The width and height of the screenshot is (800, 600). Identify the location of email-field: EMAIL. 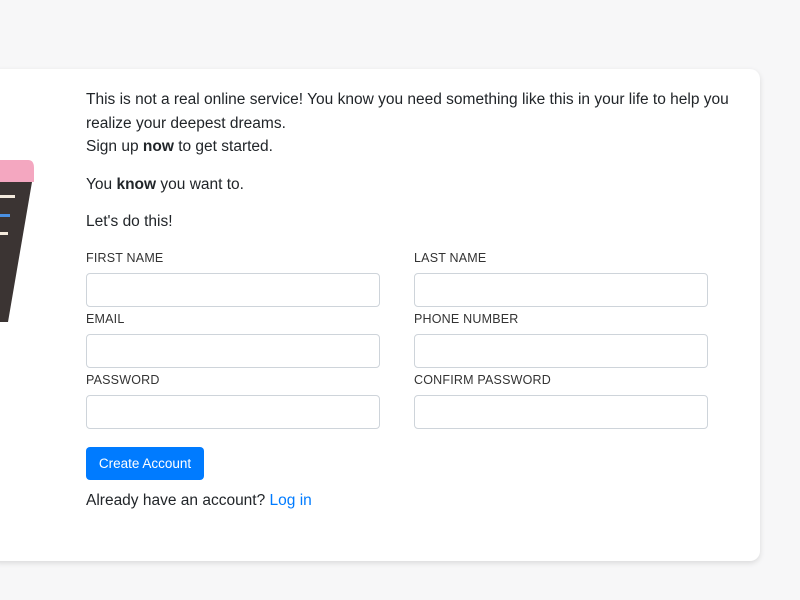
(234, 339).